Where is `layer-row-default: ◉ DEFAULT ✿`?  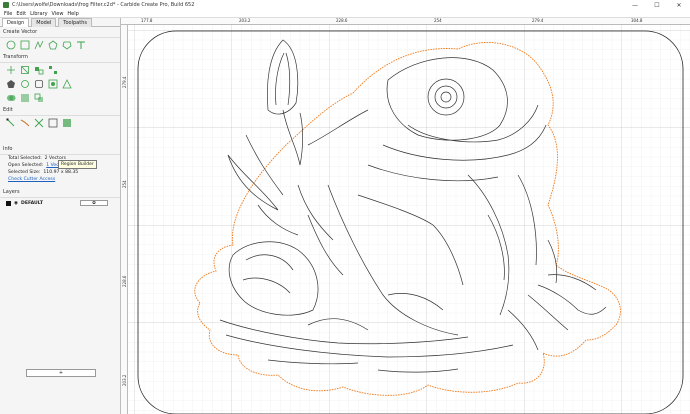 layer-row-default: ◉ DEFAULT ✿ is located at coordinates (60, 203).